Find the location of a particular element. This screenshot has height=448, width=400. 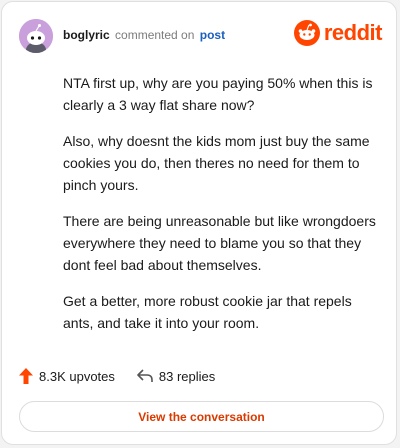

upvotes-stat: 8.3K upvotes is located at coordinates (67, 376).